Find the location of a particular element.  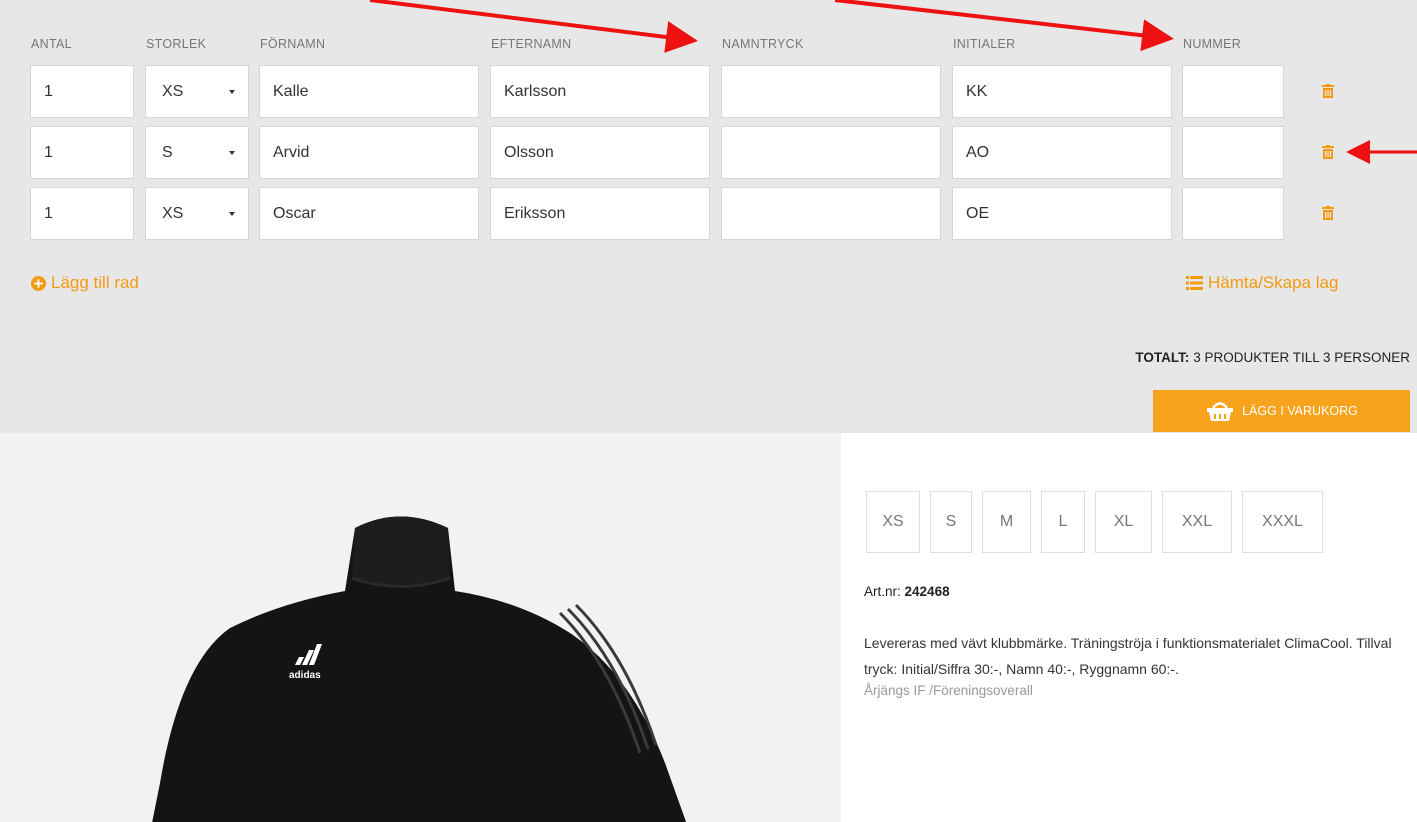

jersey-image: adidas is located at coordinates (419, 669).